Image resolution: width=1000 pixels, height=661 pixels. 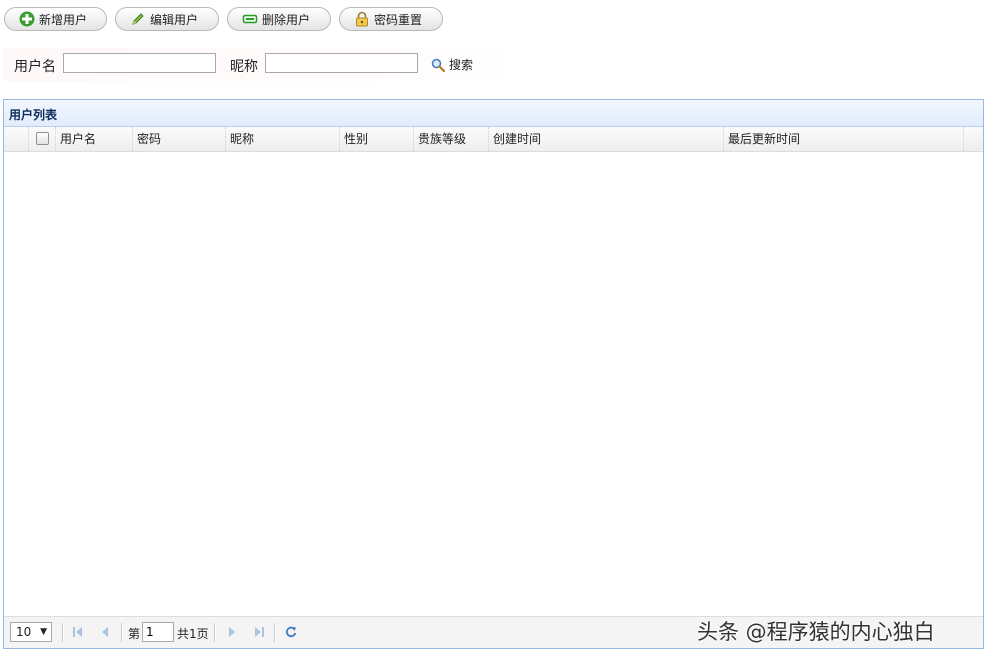 I want to click on next-page-icon, so click(x=232, y=632).